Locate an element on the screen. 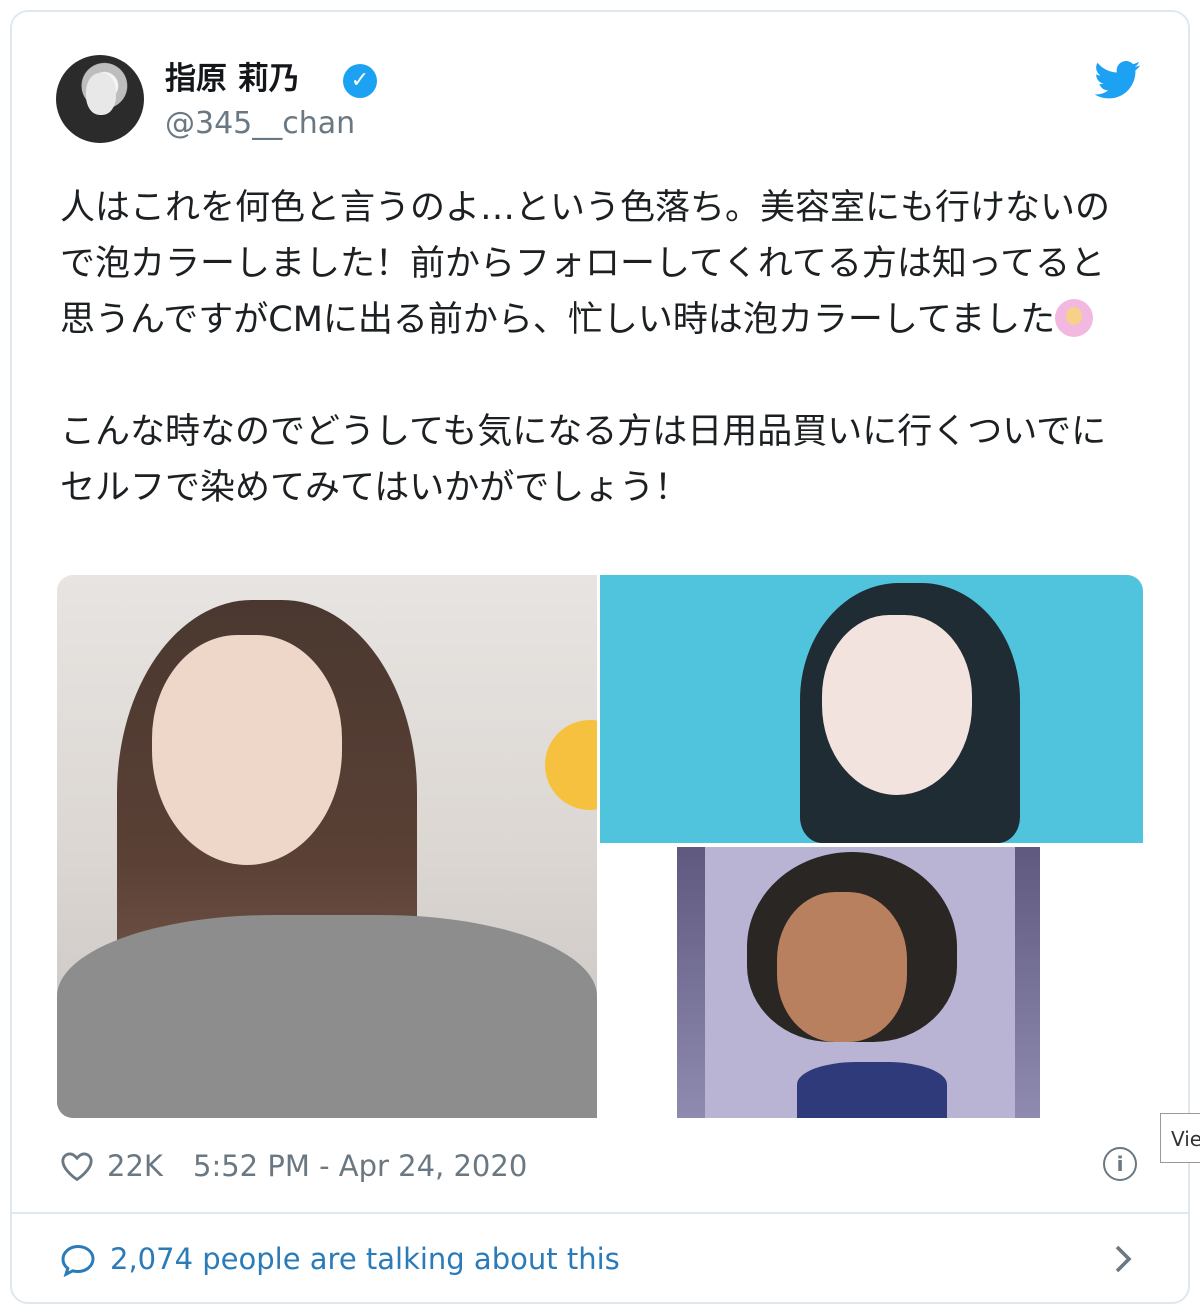  heart-icon is located at coordinates (77, 1166).